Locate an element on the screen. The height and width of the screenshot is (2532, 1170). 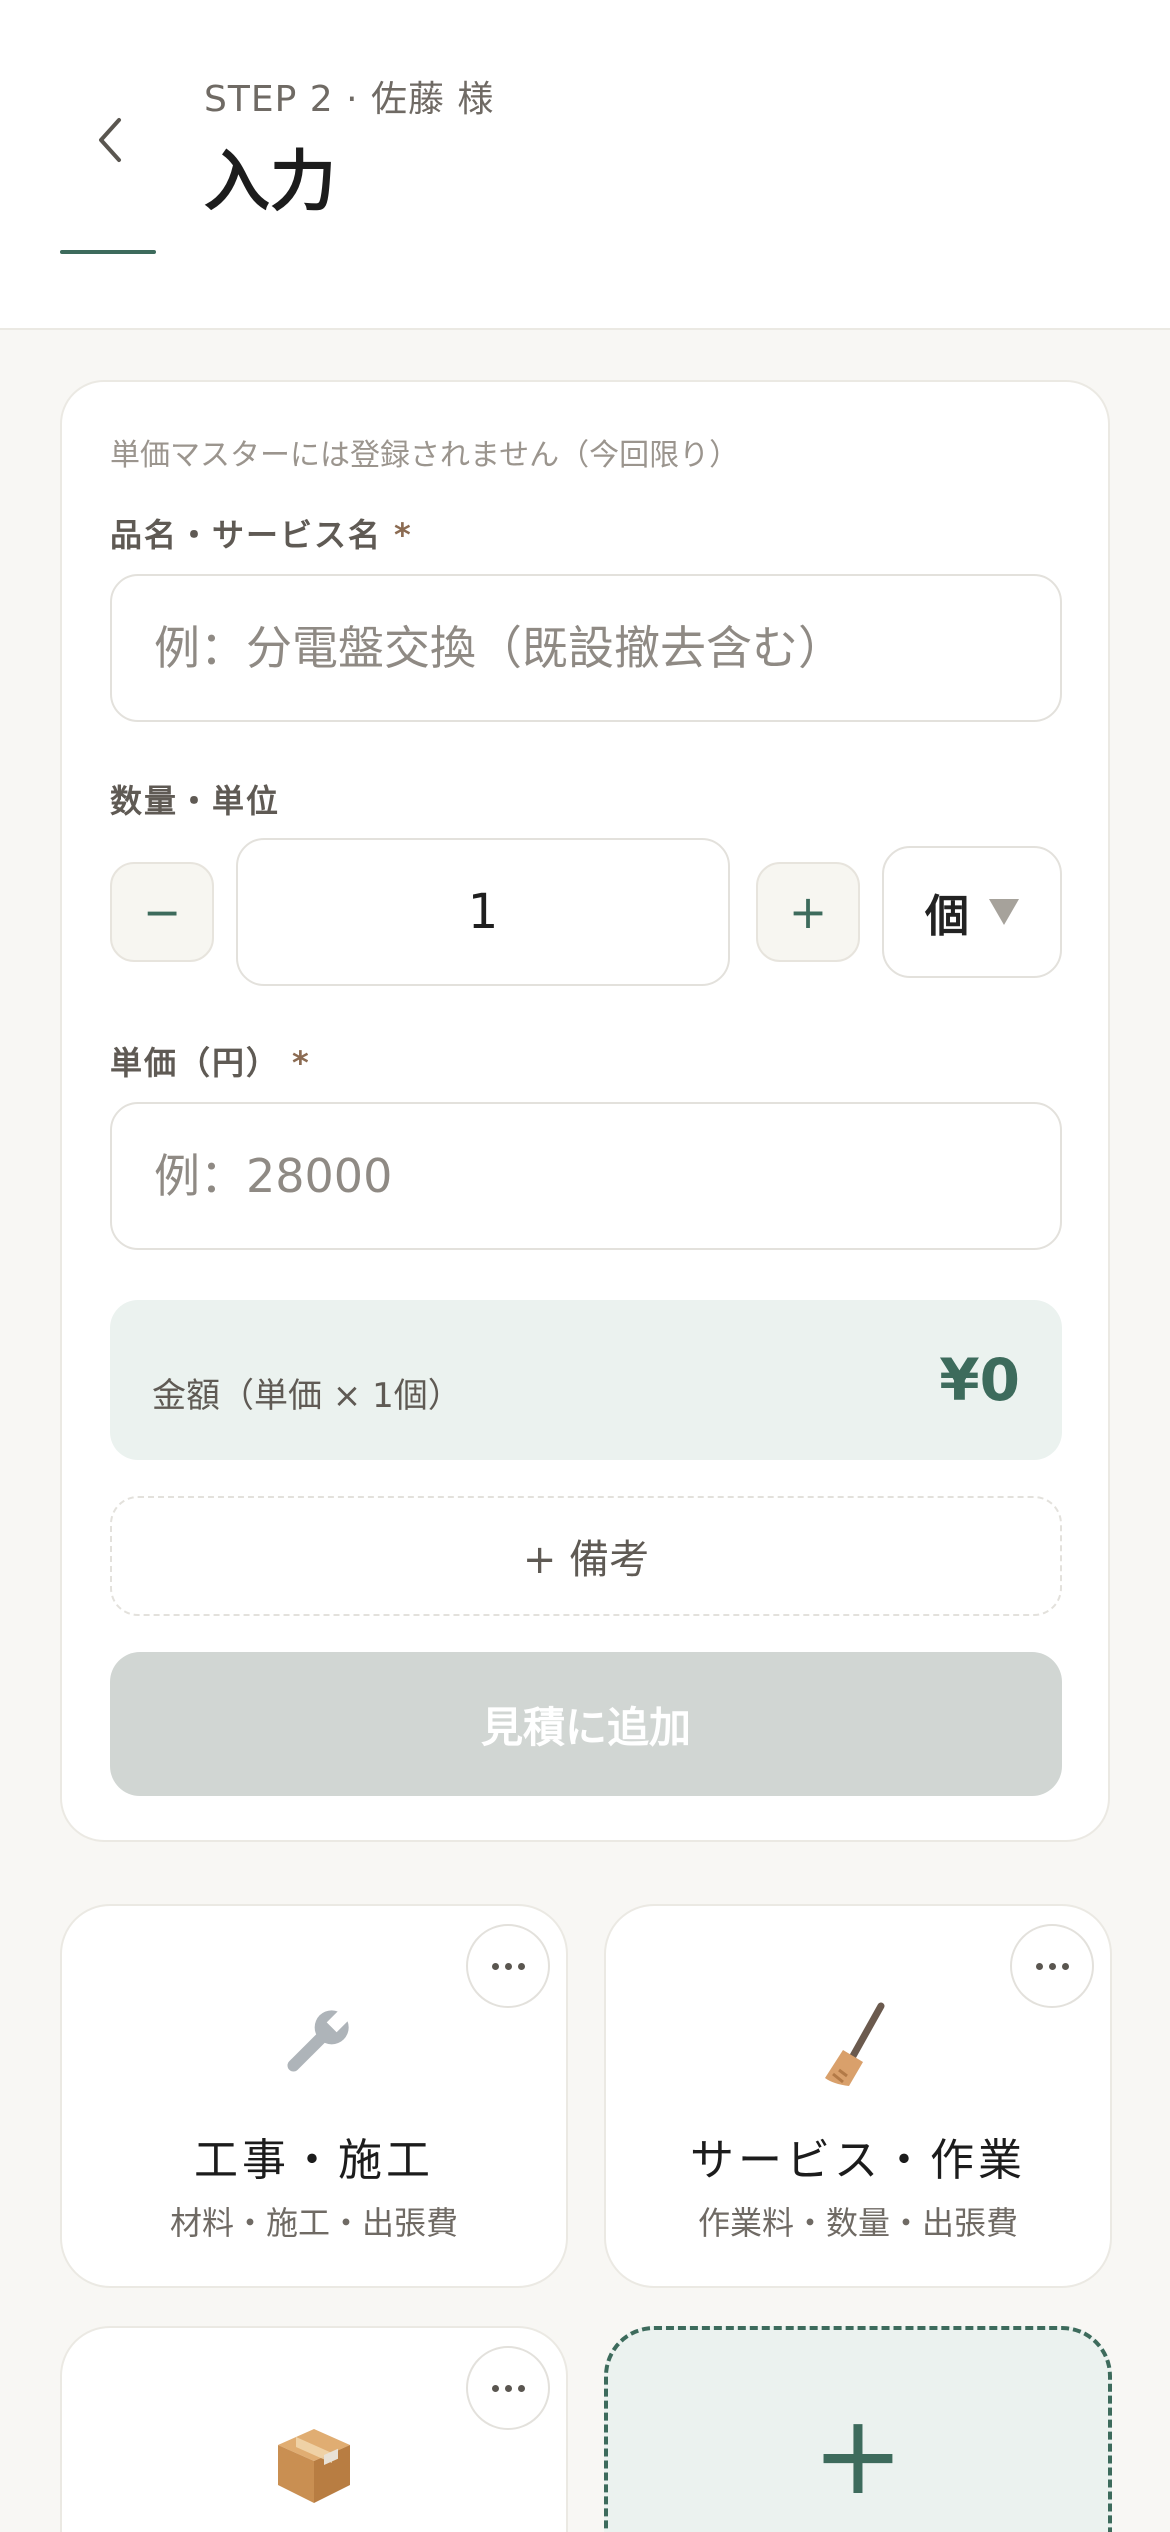
package-icon is located at coordinates (314, 2465).